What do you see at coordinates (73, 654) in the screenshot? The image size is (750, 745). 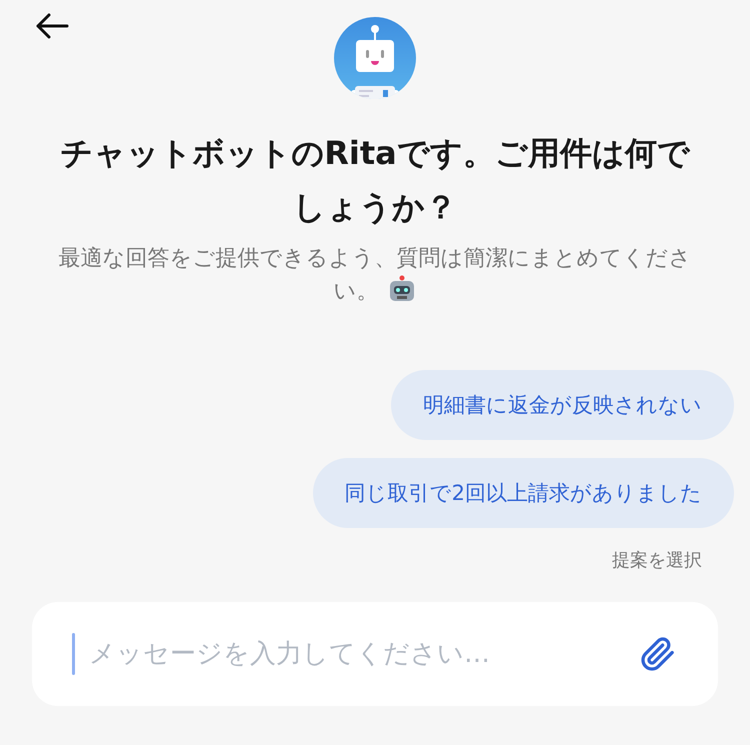 I see `text-cursor` at bounding box center [73, 654].